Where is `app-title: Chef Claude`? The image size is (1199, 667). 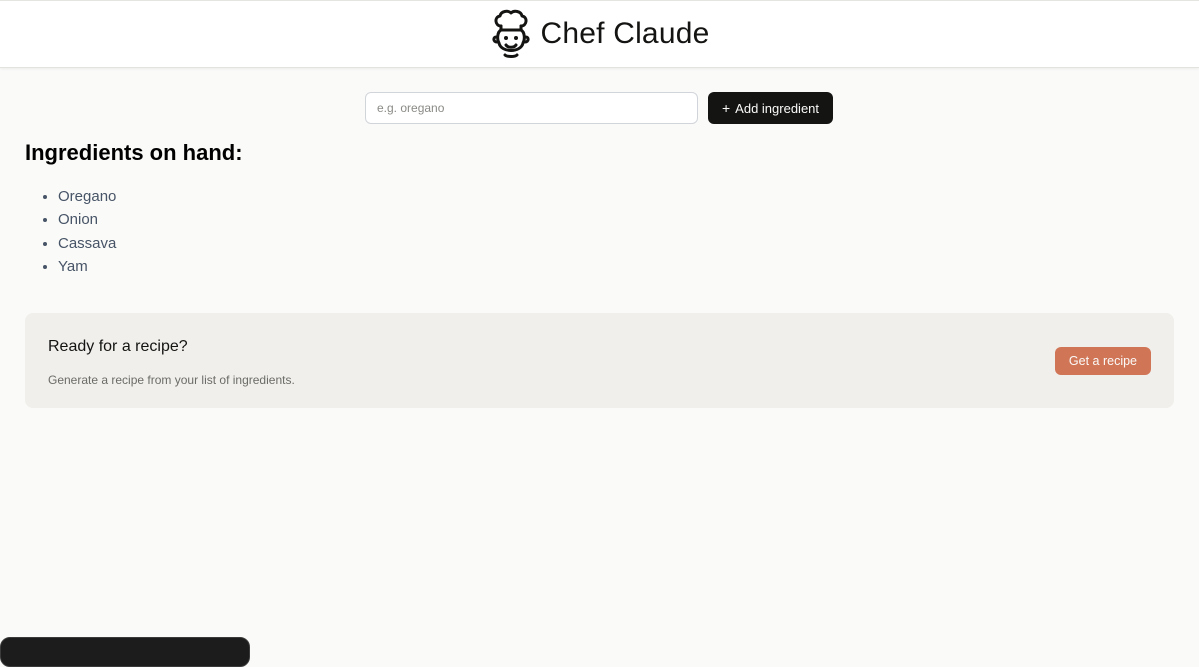
app-title: Chef Claude is located at coordinates (625, 33).